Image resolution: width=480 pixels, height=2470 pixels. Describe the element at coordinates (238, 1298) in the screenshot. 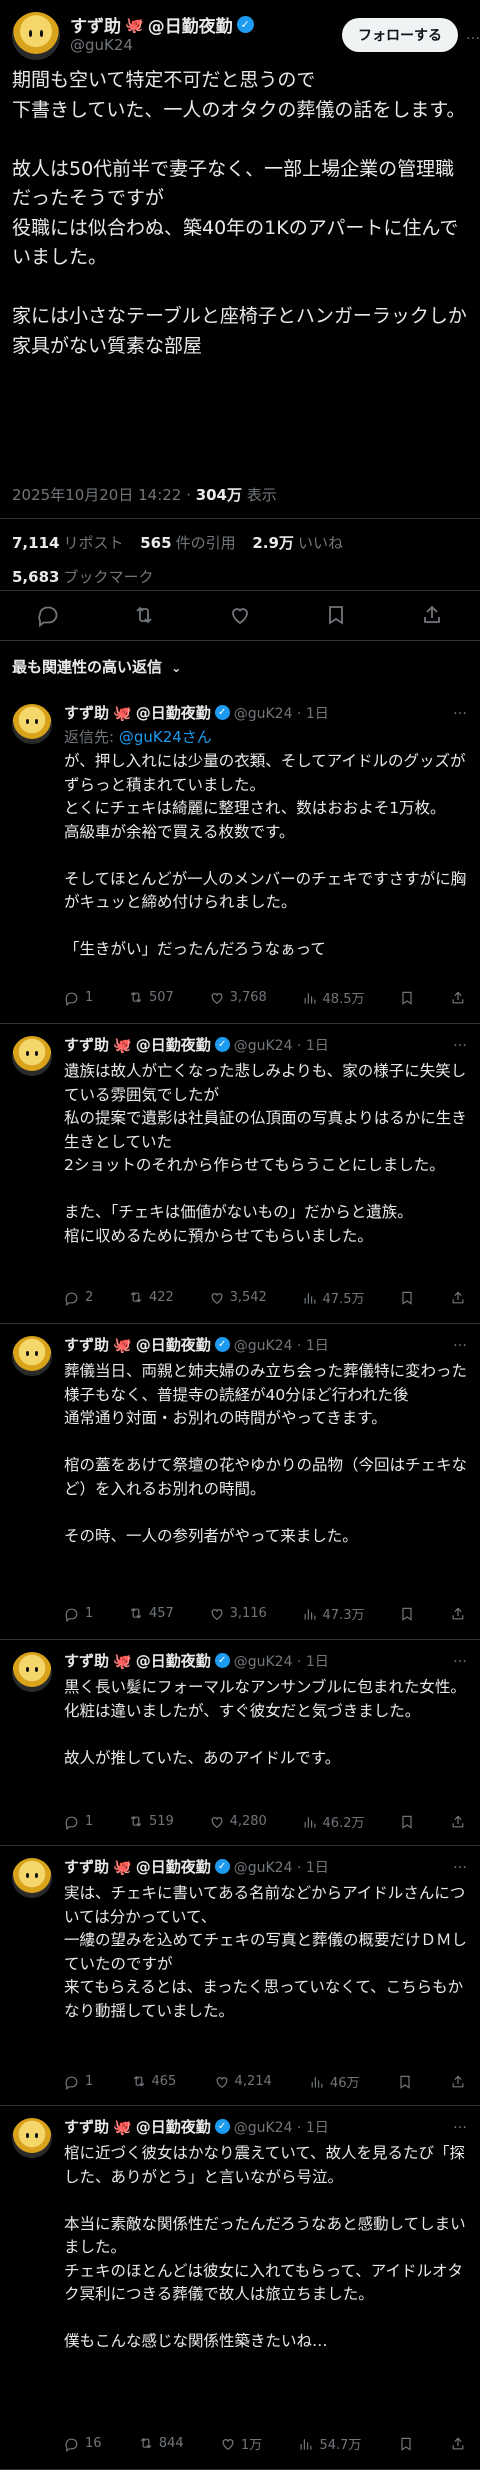

I see `like-button: 3,542` at that location.